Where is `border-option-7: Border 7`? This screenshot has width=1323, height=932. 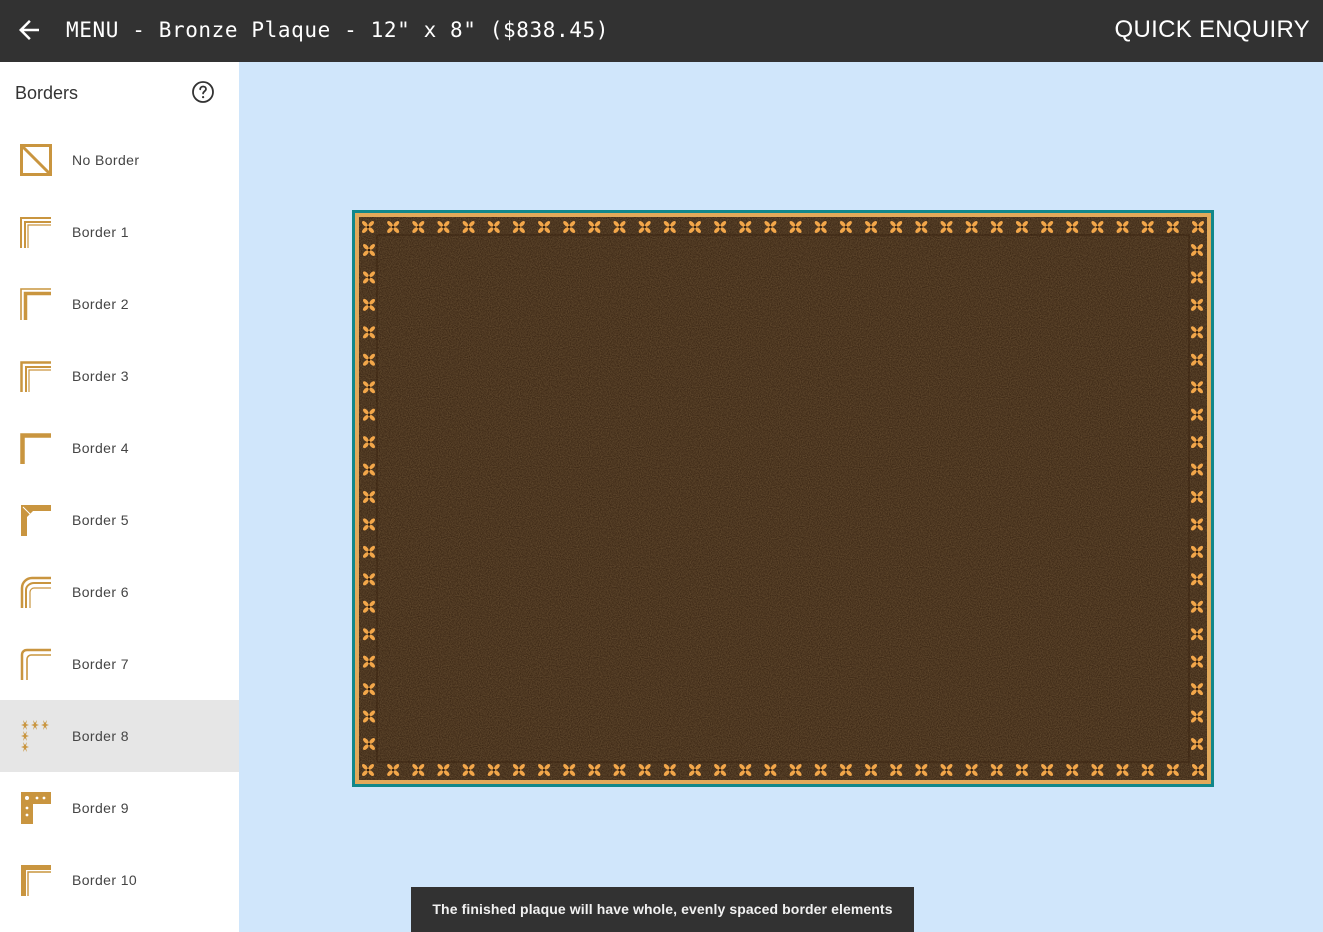 border-option-7: Border 7 is located at coordinates (119, 664).